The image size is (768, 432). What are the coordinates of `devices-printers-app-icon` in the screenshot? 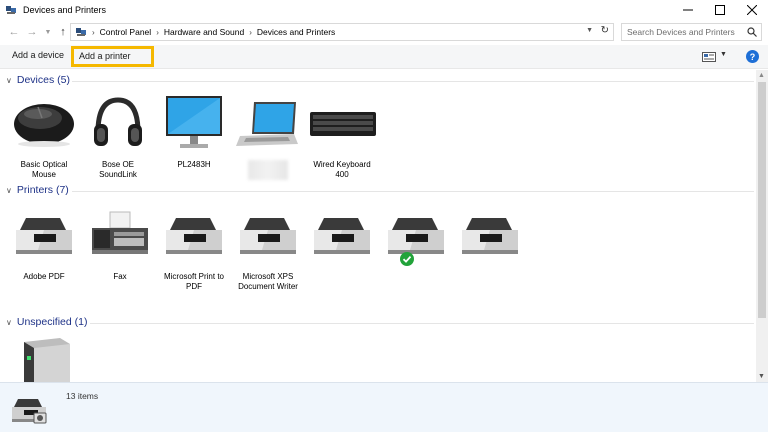 It's located at (11, 10).